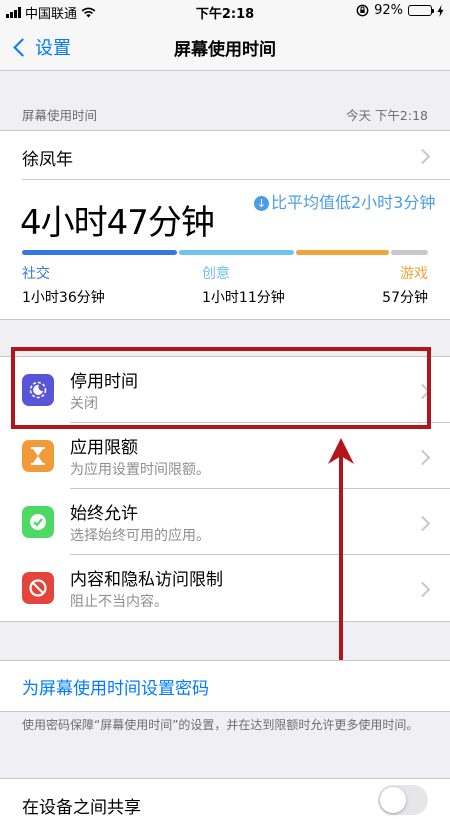 The width and height of the screenshot is (450, 819). I want to click on share-across-devices-row: 在设备之间共享, so click(225, 798).